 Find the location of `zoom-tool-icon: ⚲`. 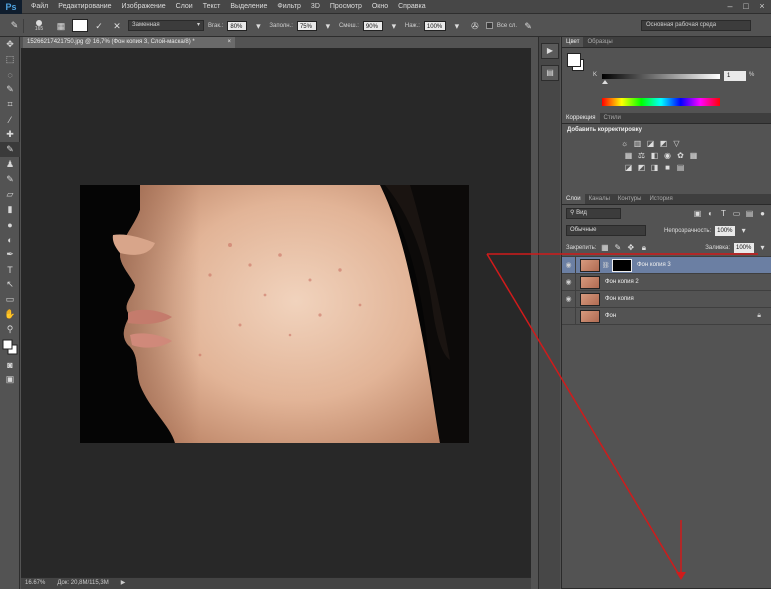

zoom-tool-icon: ⚲ is located at coordinates (10, 329).